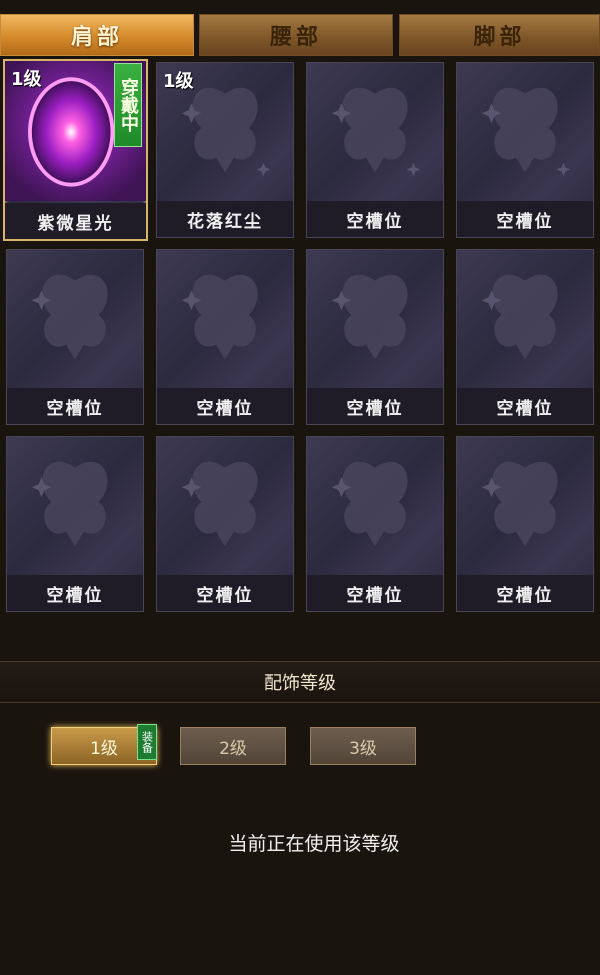 This screenshot has width=600, height=975. I want to click on tab-foot: 脚部, so click(499, 35).